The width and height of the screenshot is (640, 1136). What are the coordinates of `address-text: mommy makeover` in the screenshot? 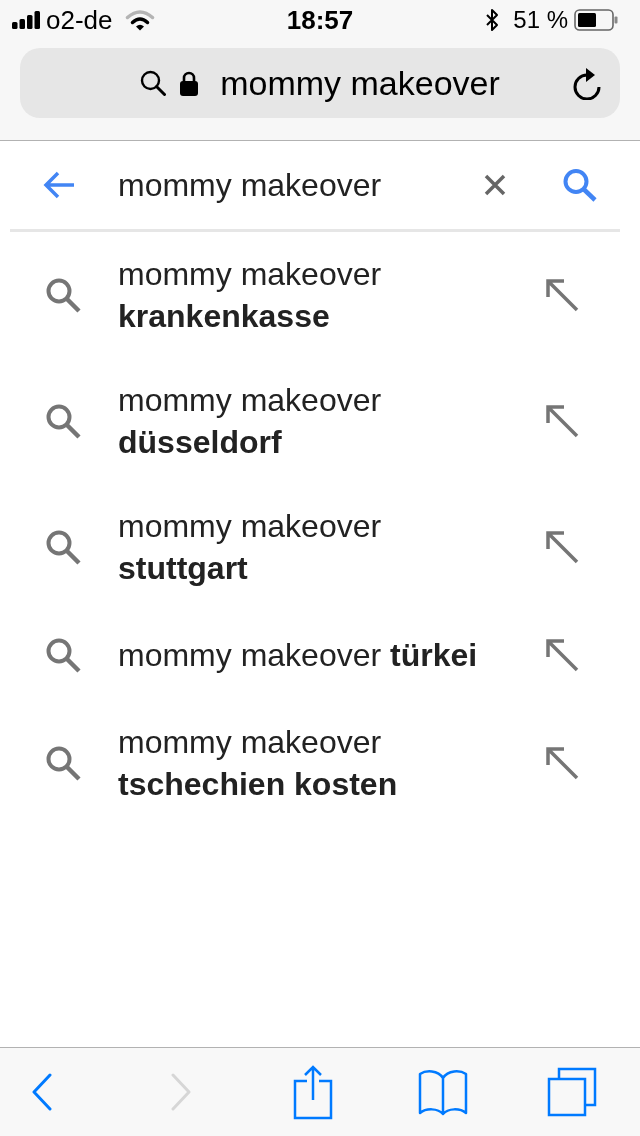 It's located at (360, 83).